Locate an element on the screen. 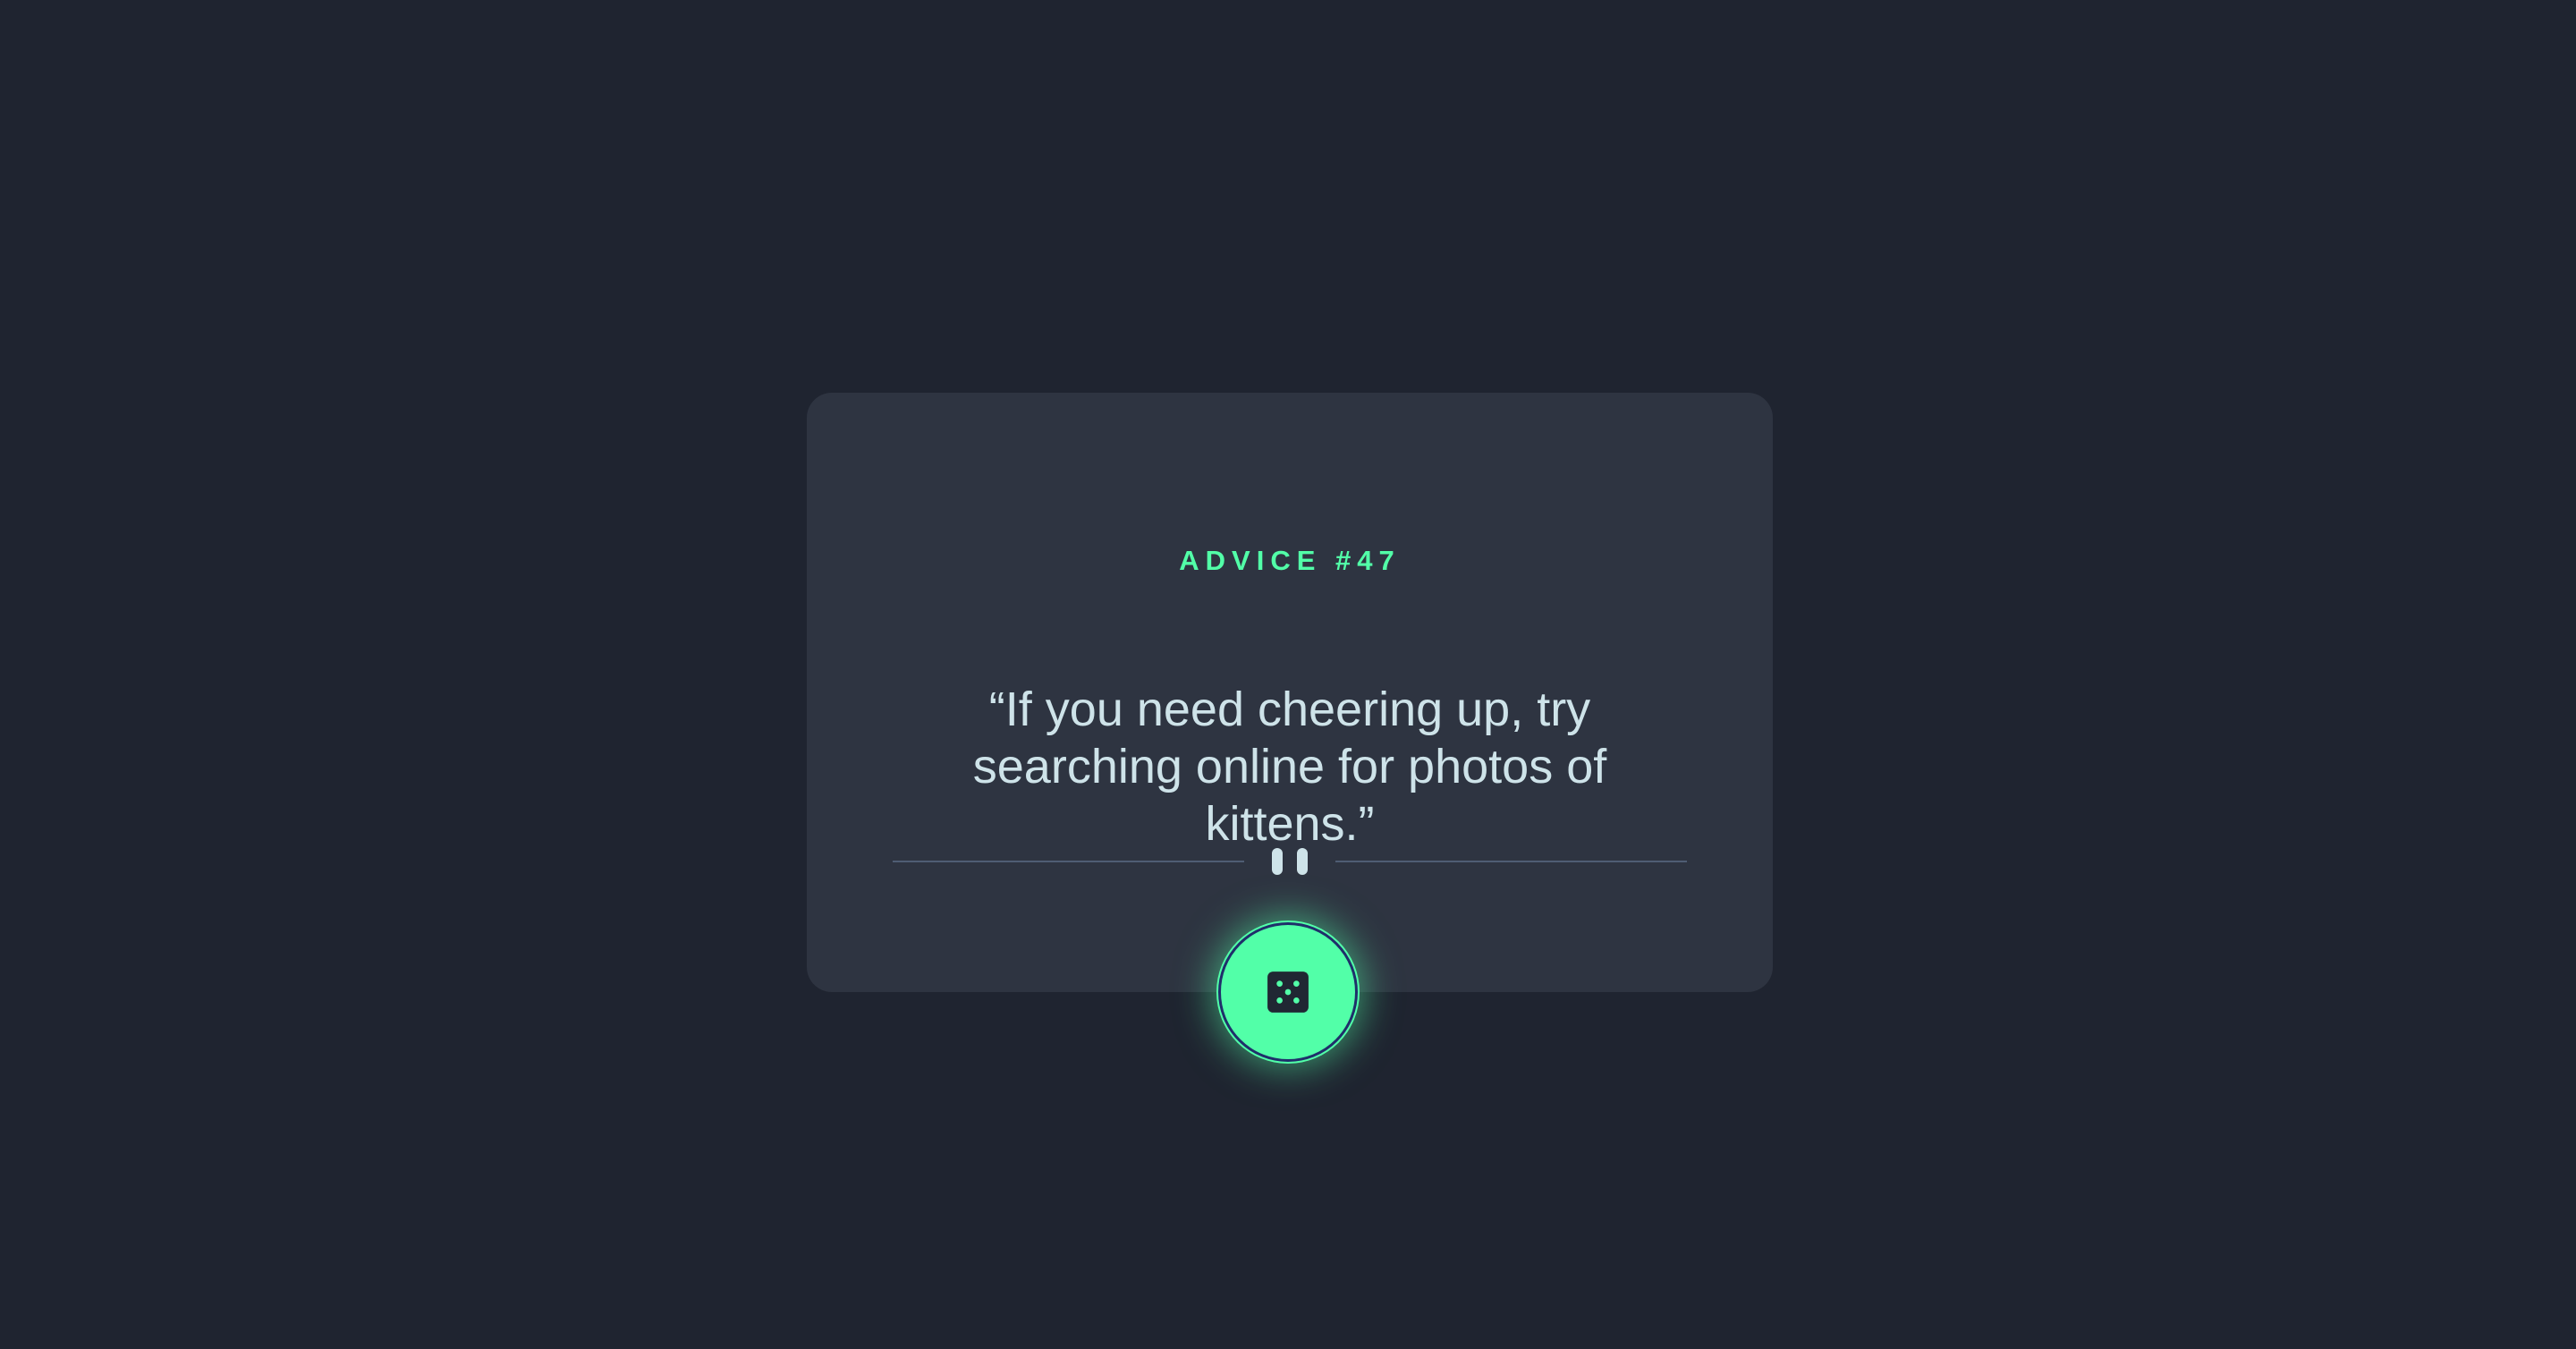  edge-marker is located at coordinates (1, 49).